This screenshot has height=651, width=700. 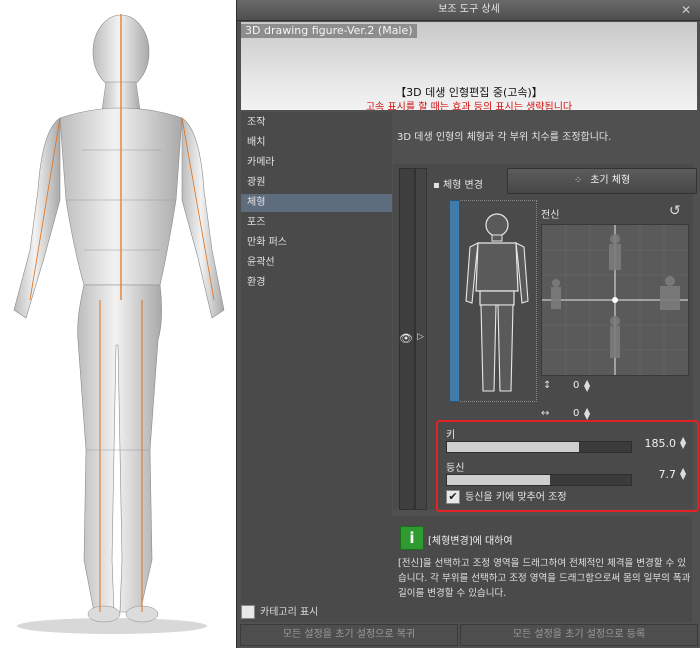 I want to click on panel-description: 3D 데생 인형의 체형과 각 부위 치수를 조정합니다., so click(x=504, y=137).